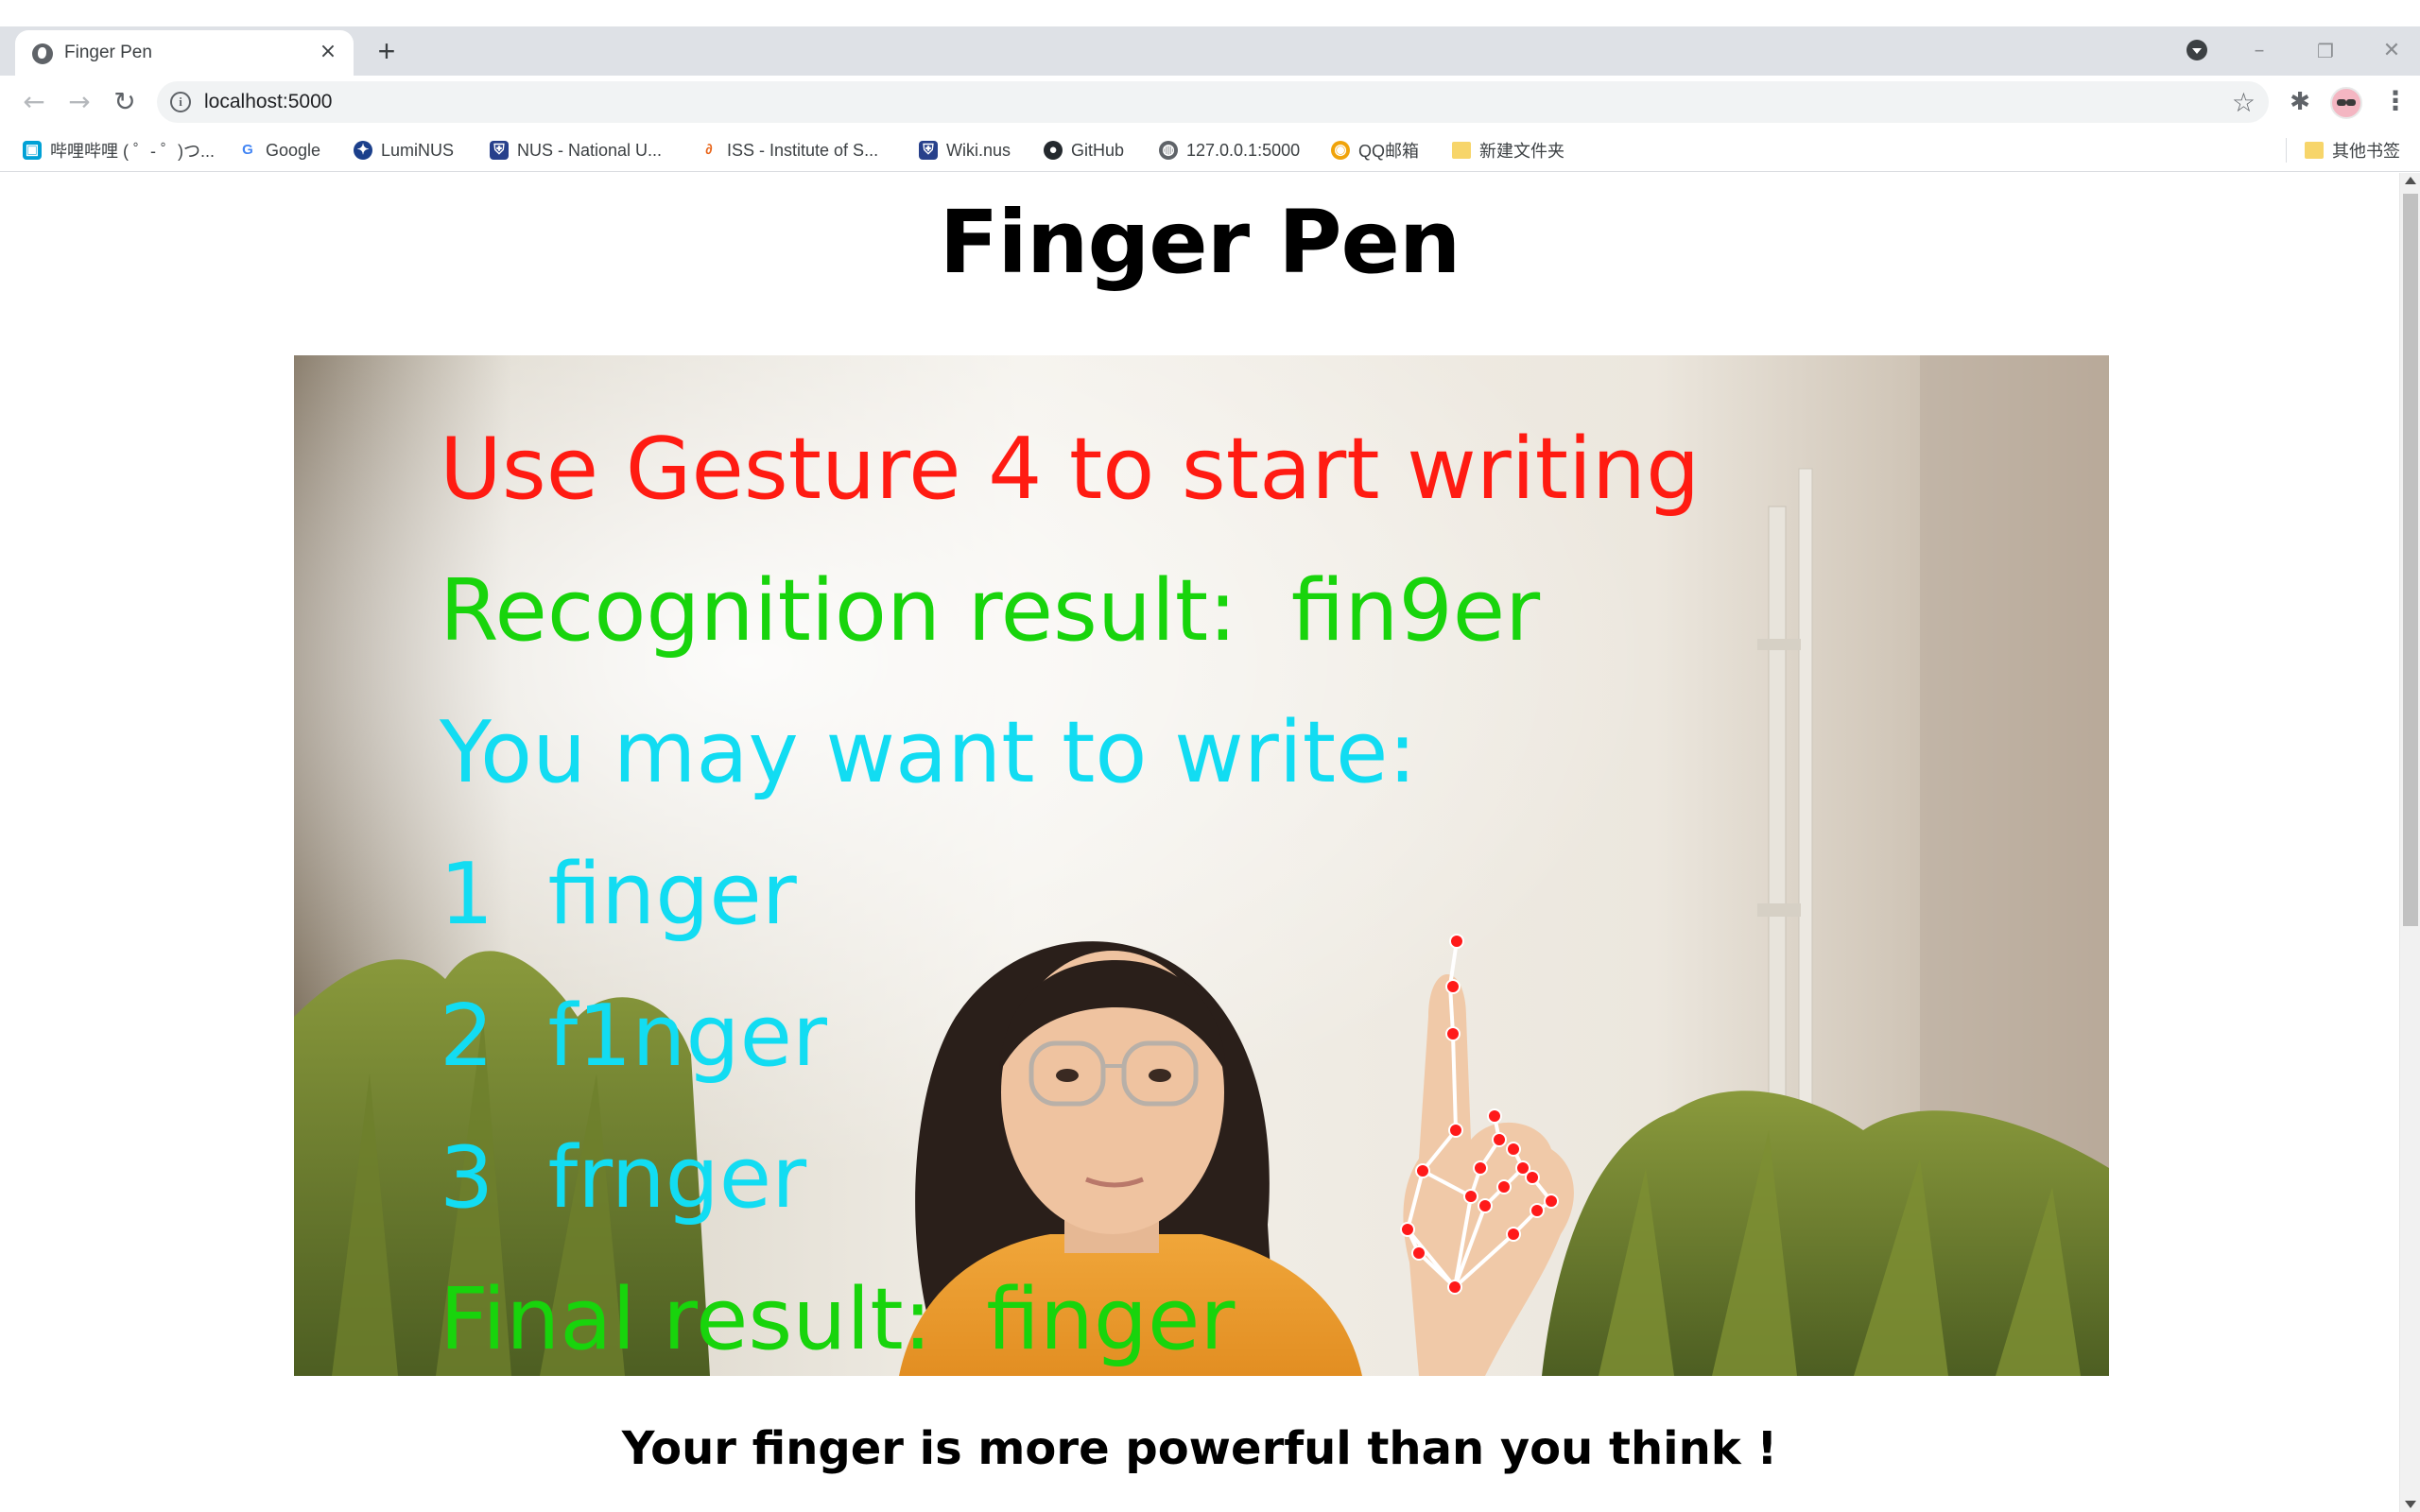  Describe the element at coordinates (363, 150) in the screenshot. I see `luminus-icon: ✦` at that location.